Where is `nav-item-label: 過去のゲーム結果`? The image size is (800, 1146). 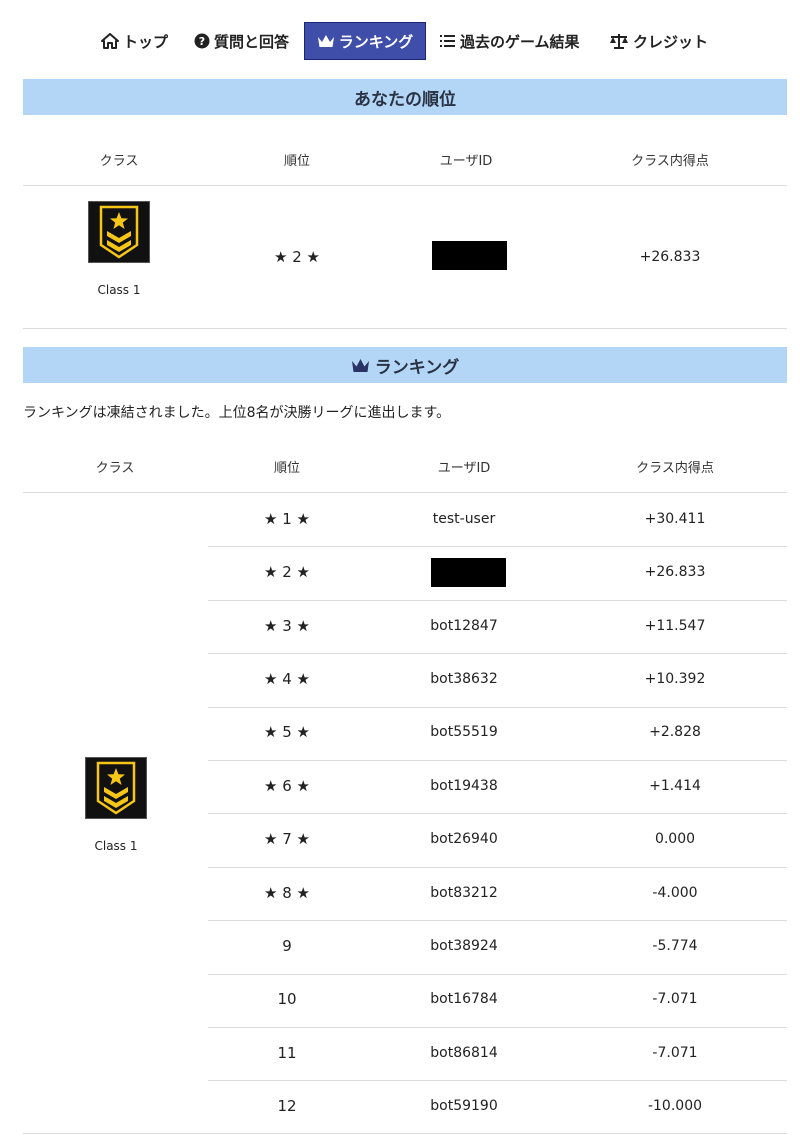 nav-item-label: 過去のゲーム結果 is located at coordinates (520, 41).